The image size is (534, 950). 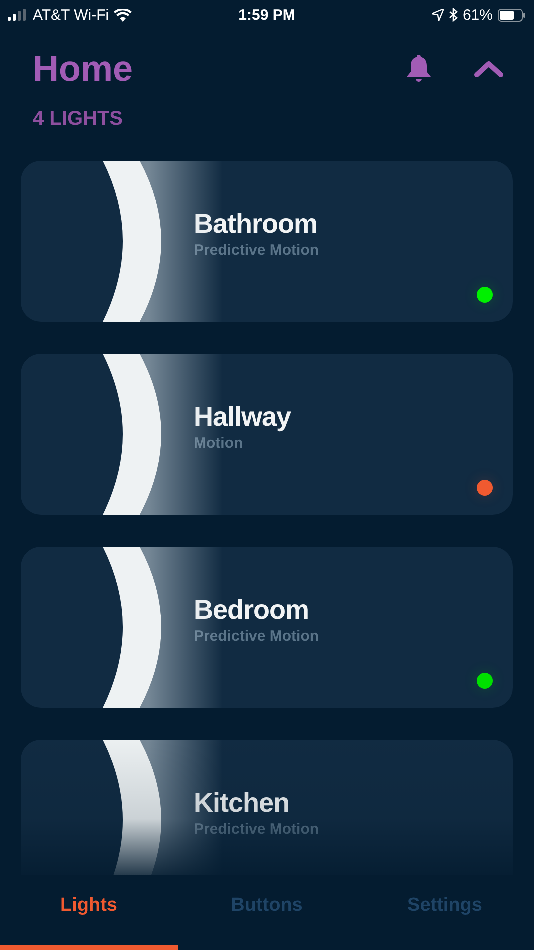 I want to click on light-card: Kitchen Predictive Motion, so click(x=267, y=807).